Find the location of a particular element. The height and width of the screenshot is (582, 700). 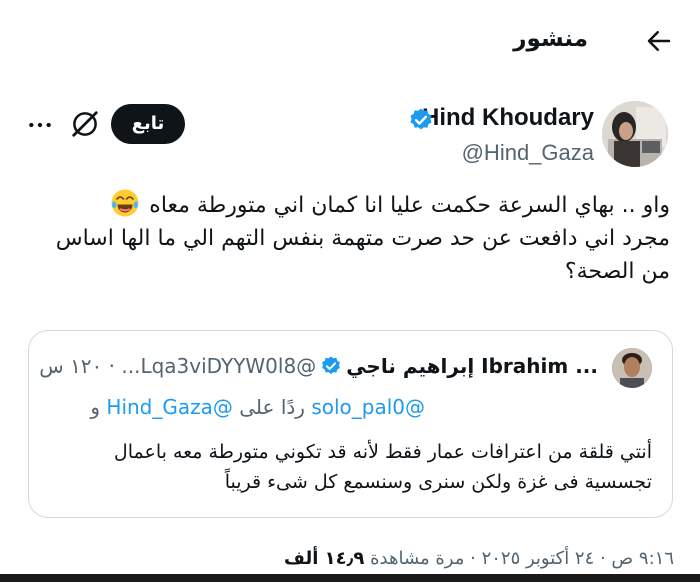

views-label: مرة مشاهدة is located at coordinates (417, 558).